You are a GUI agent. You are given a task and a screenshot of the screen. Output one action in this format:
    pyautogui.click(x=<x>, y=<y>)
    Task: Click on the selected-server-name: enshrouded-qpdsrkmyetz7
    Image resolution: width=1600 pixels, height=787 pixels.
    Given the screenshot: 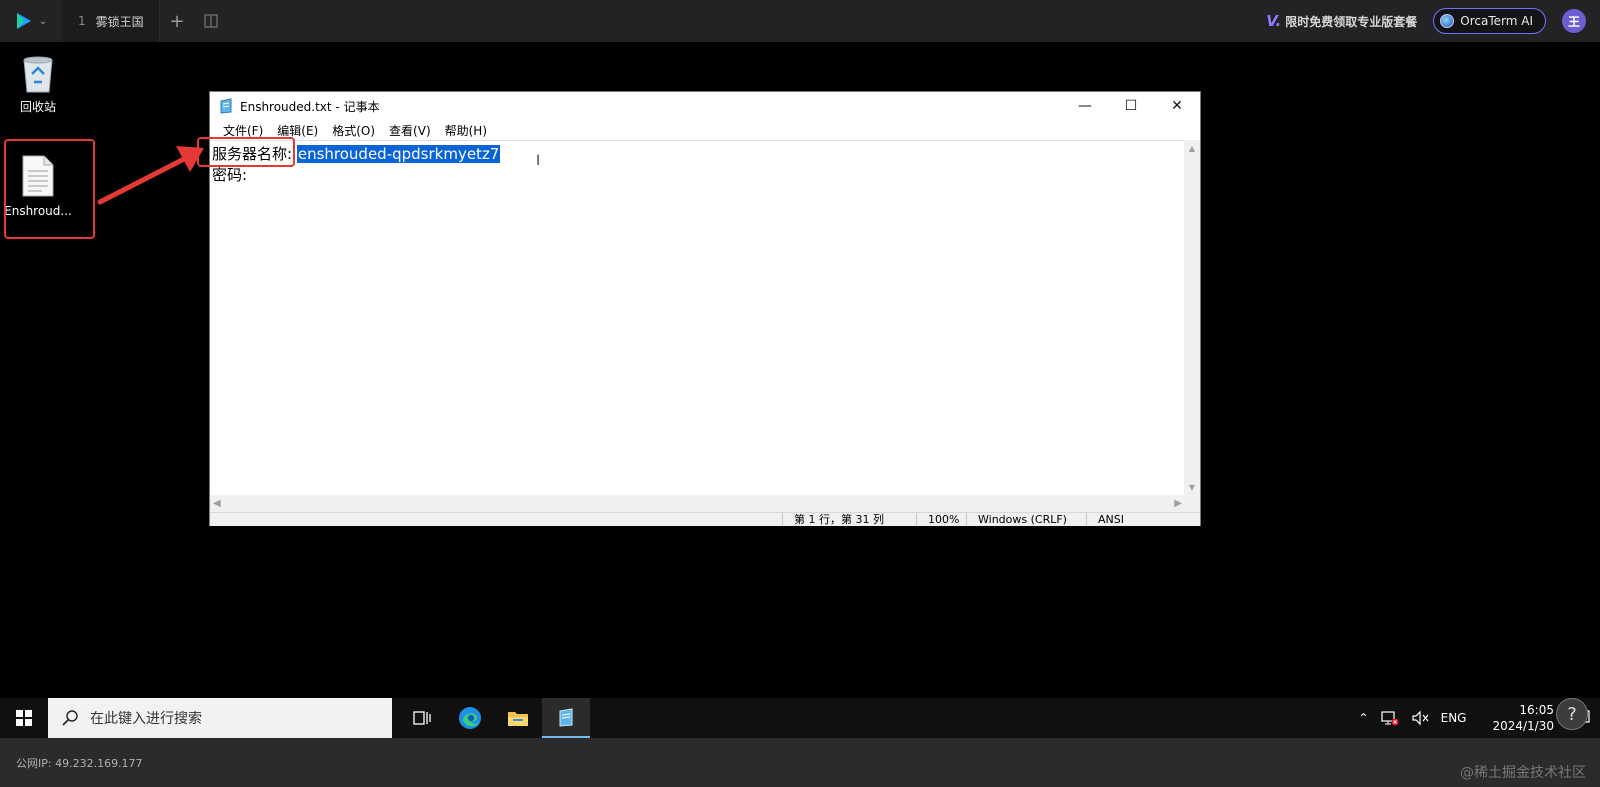 What is the action you would take?
    pyautogui.click(x=398, y=154)
    